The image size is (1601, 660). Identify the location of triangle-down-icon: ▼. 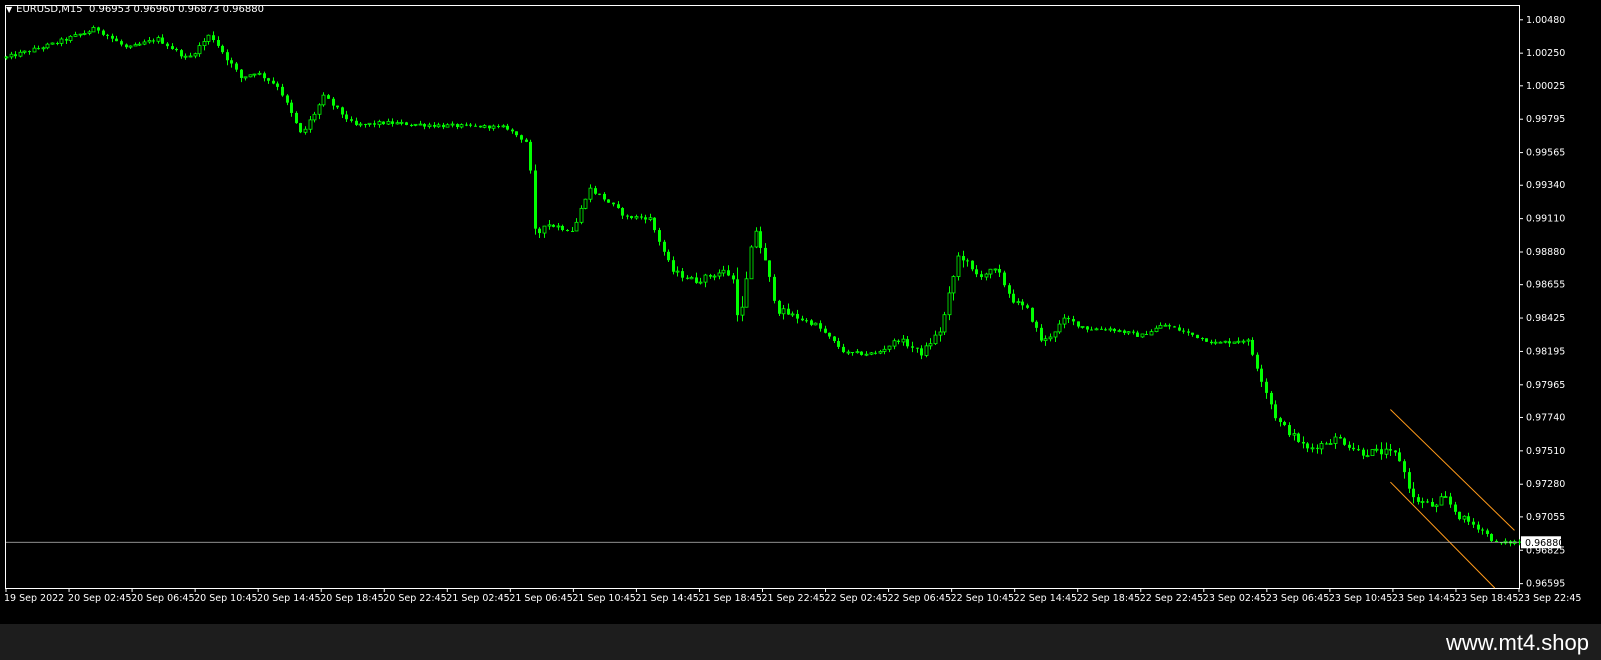
(9, 9).